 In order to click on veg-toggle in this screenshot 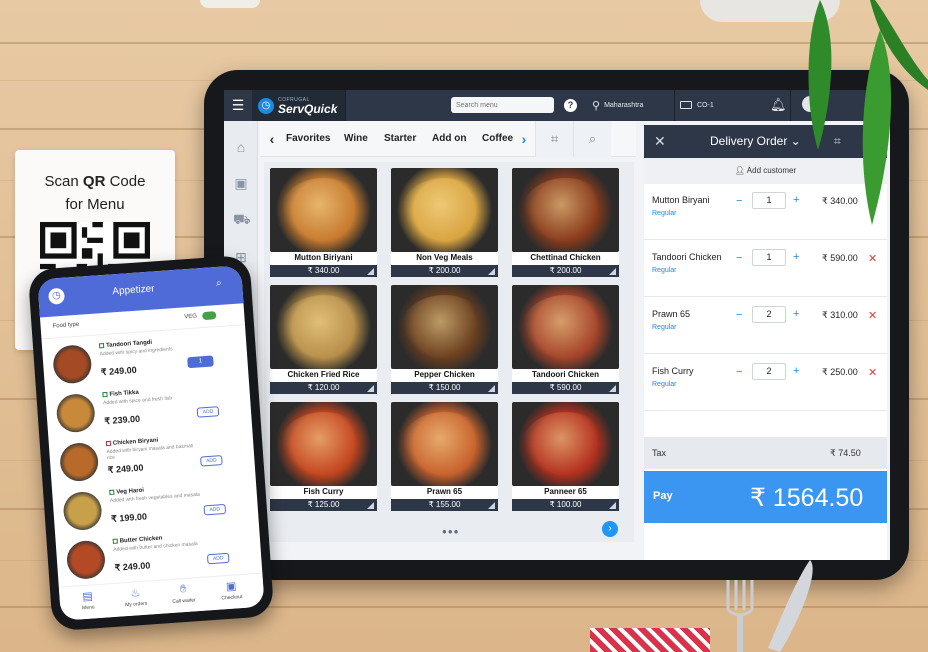, I will do `click(209, 316)`.